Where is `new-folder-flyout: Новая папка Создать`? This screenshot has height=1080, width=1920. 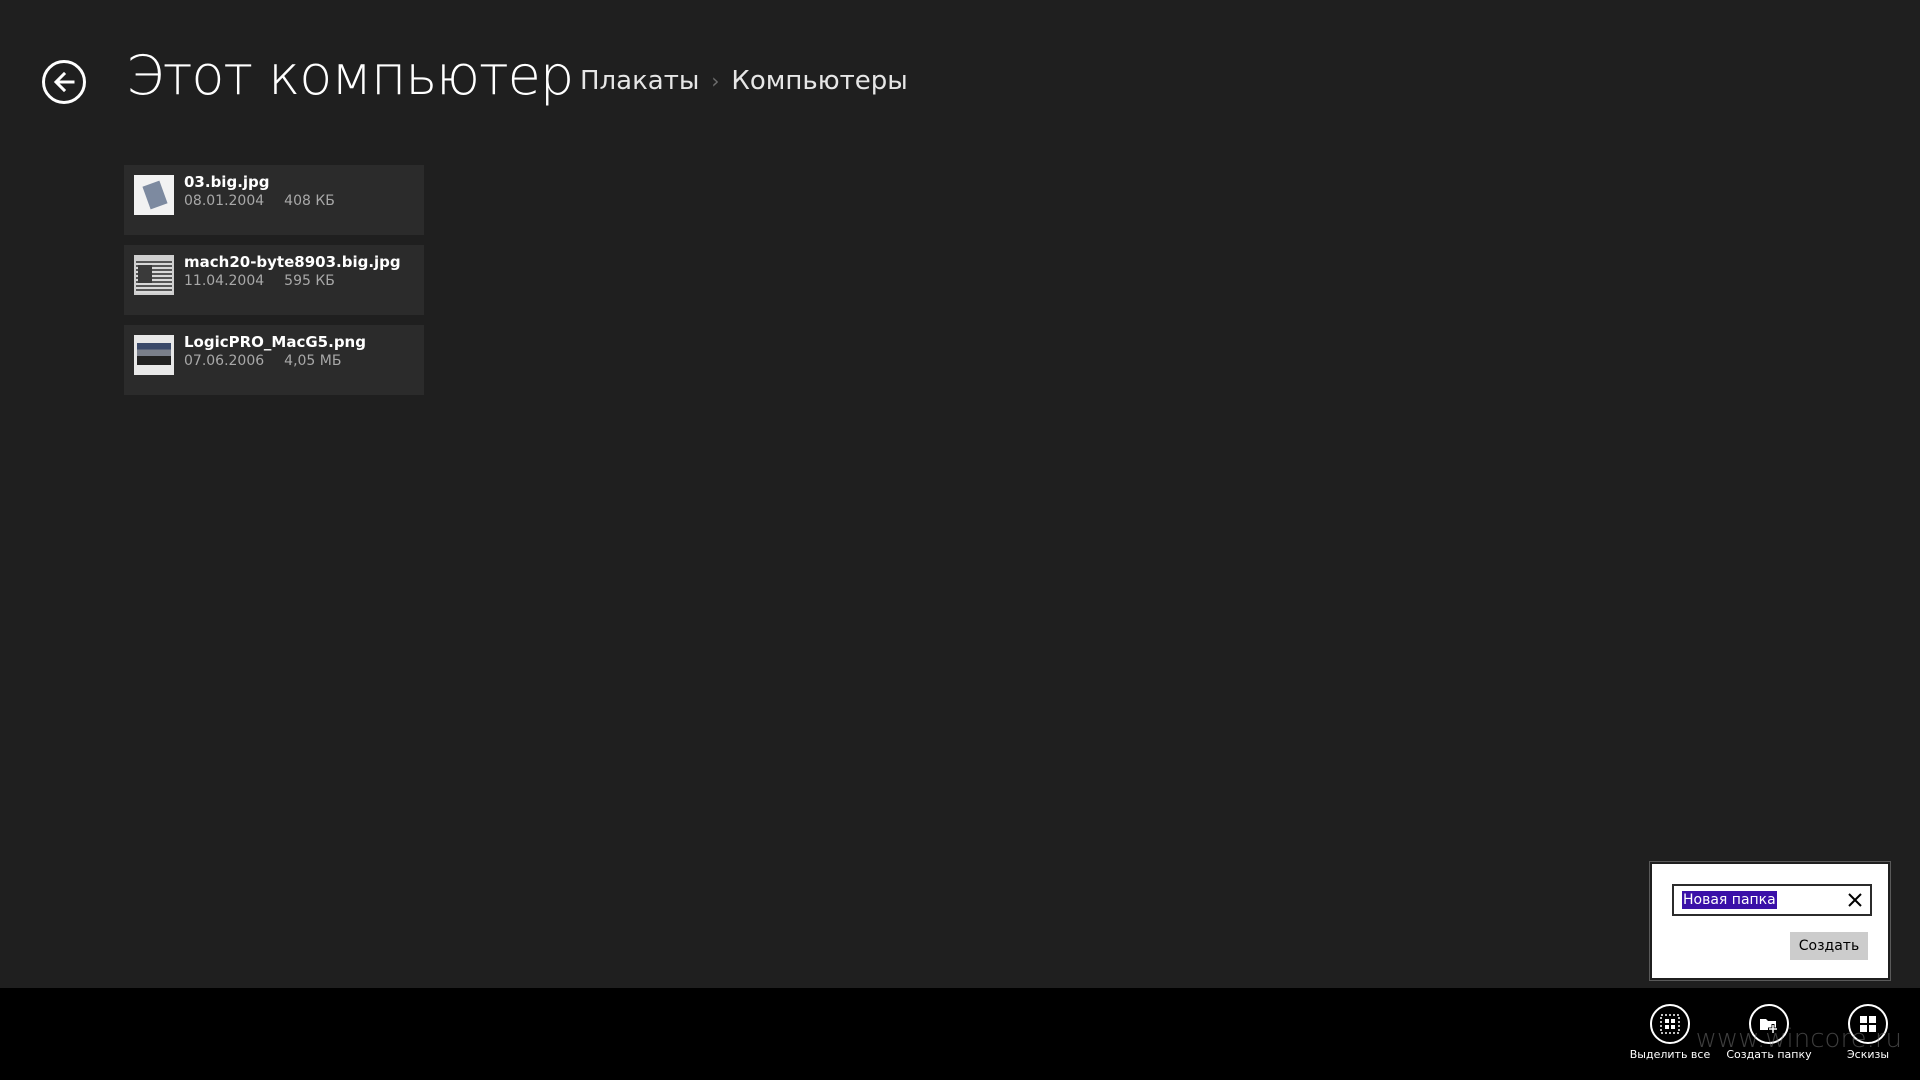
new-folder-flyout: Новая папка Создать is located at coordinates (1770, 921).